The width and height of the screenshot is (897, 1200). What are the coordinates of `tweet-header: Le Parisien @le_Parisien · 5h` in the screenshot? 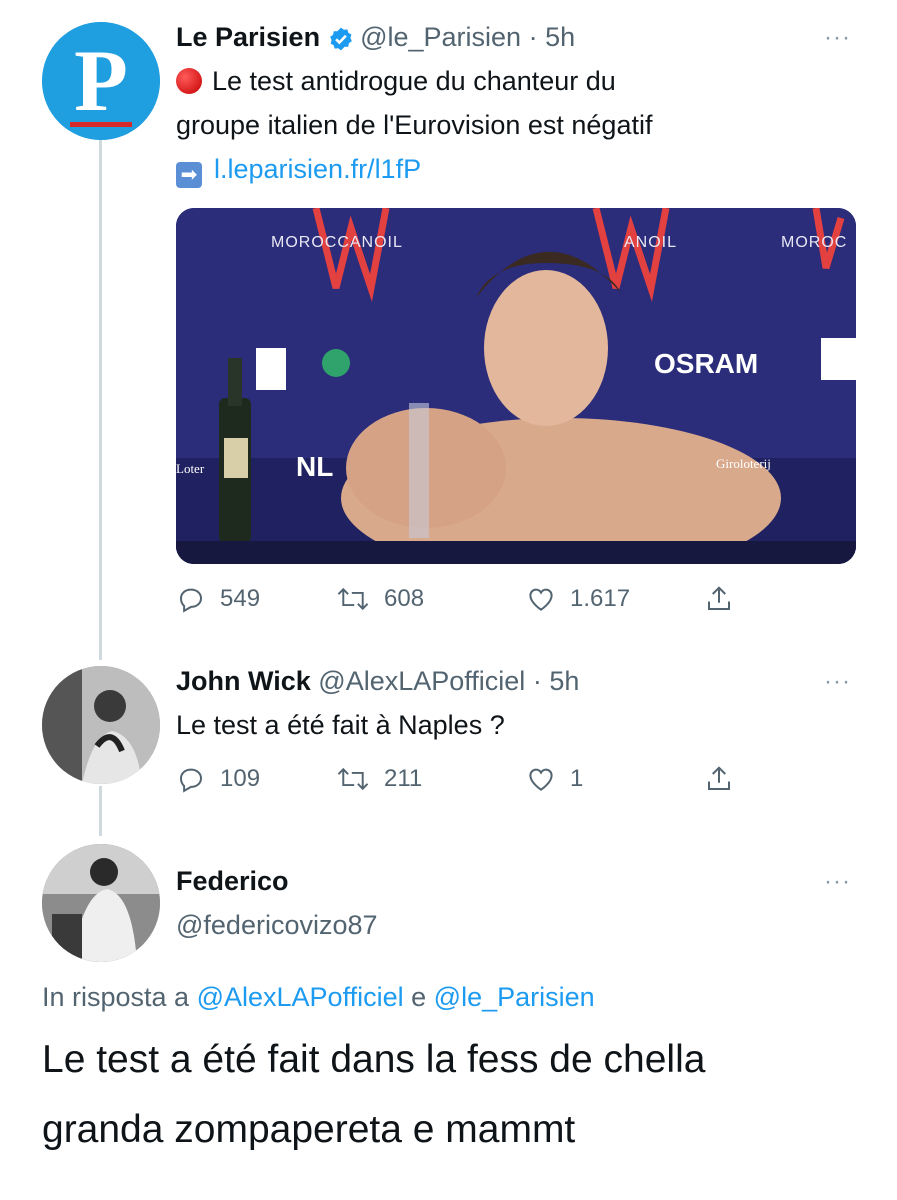 It's located at (375, 39).